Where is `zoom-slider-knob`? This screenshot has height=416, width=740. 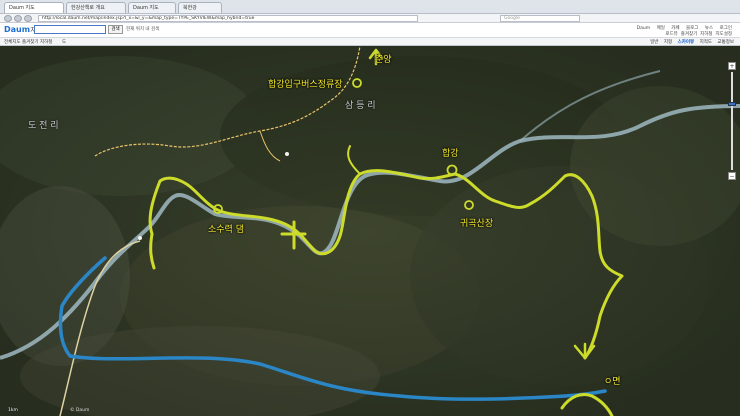 zoom-slider-knob is located at coordinates (732, 104).